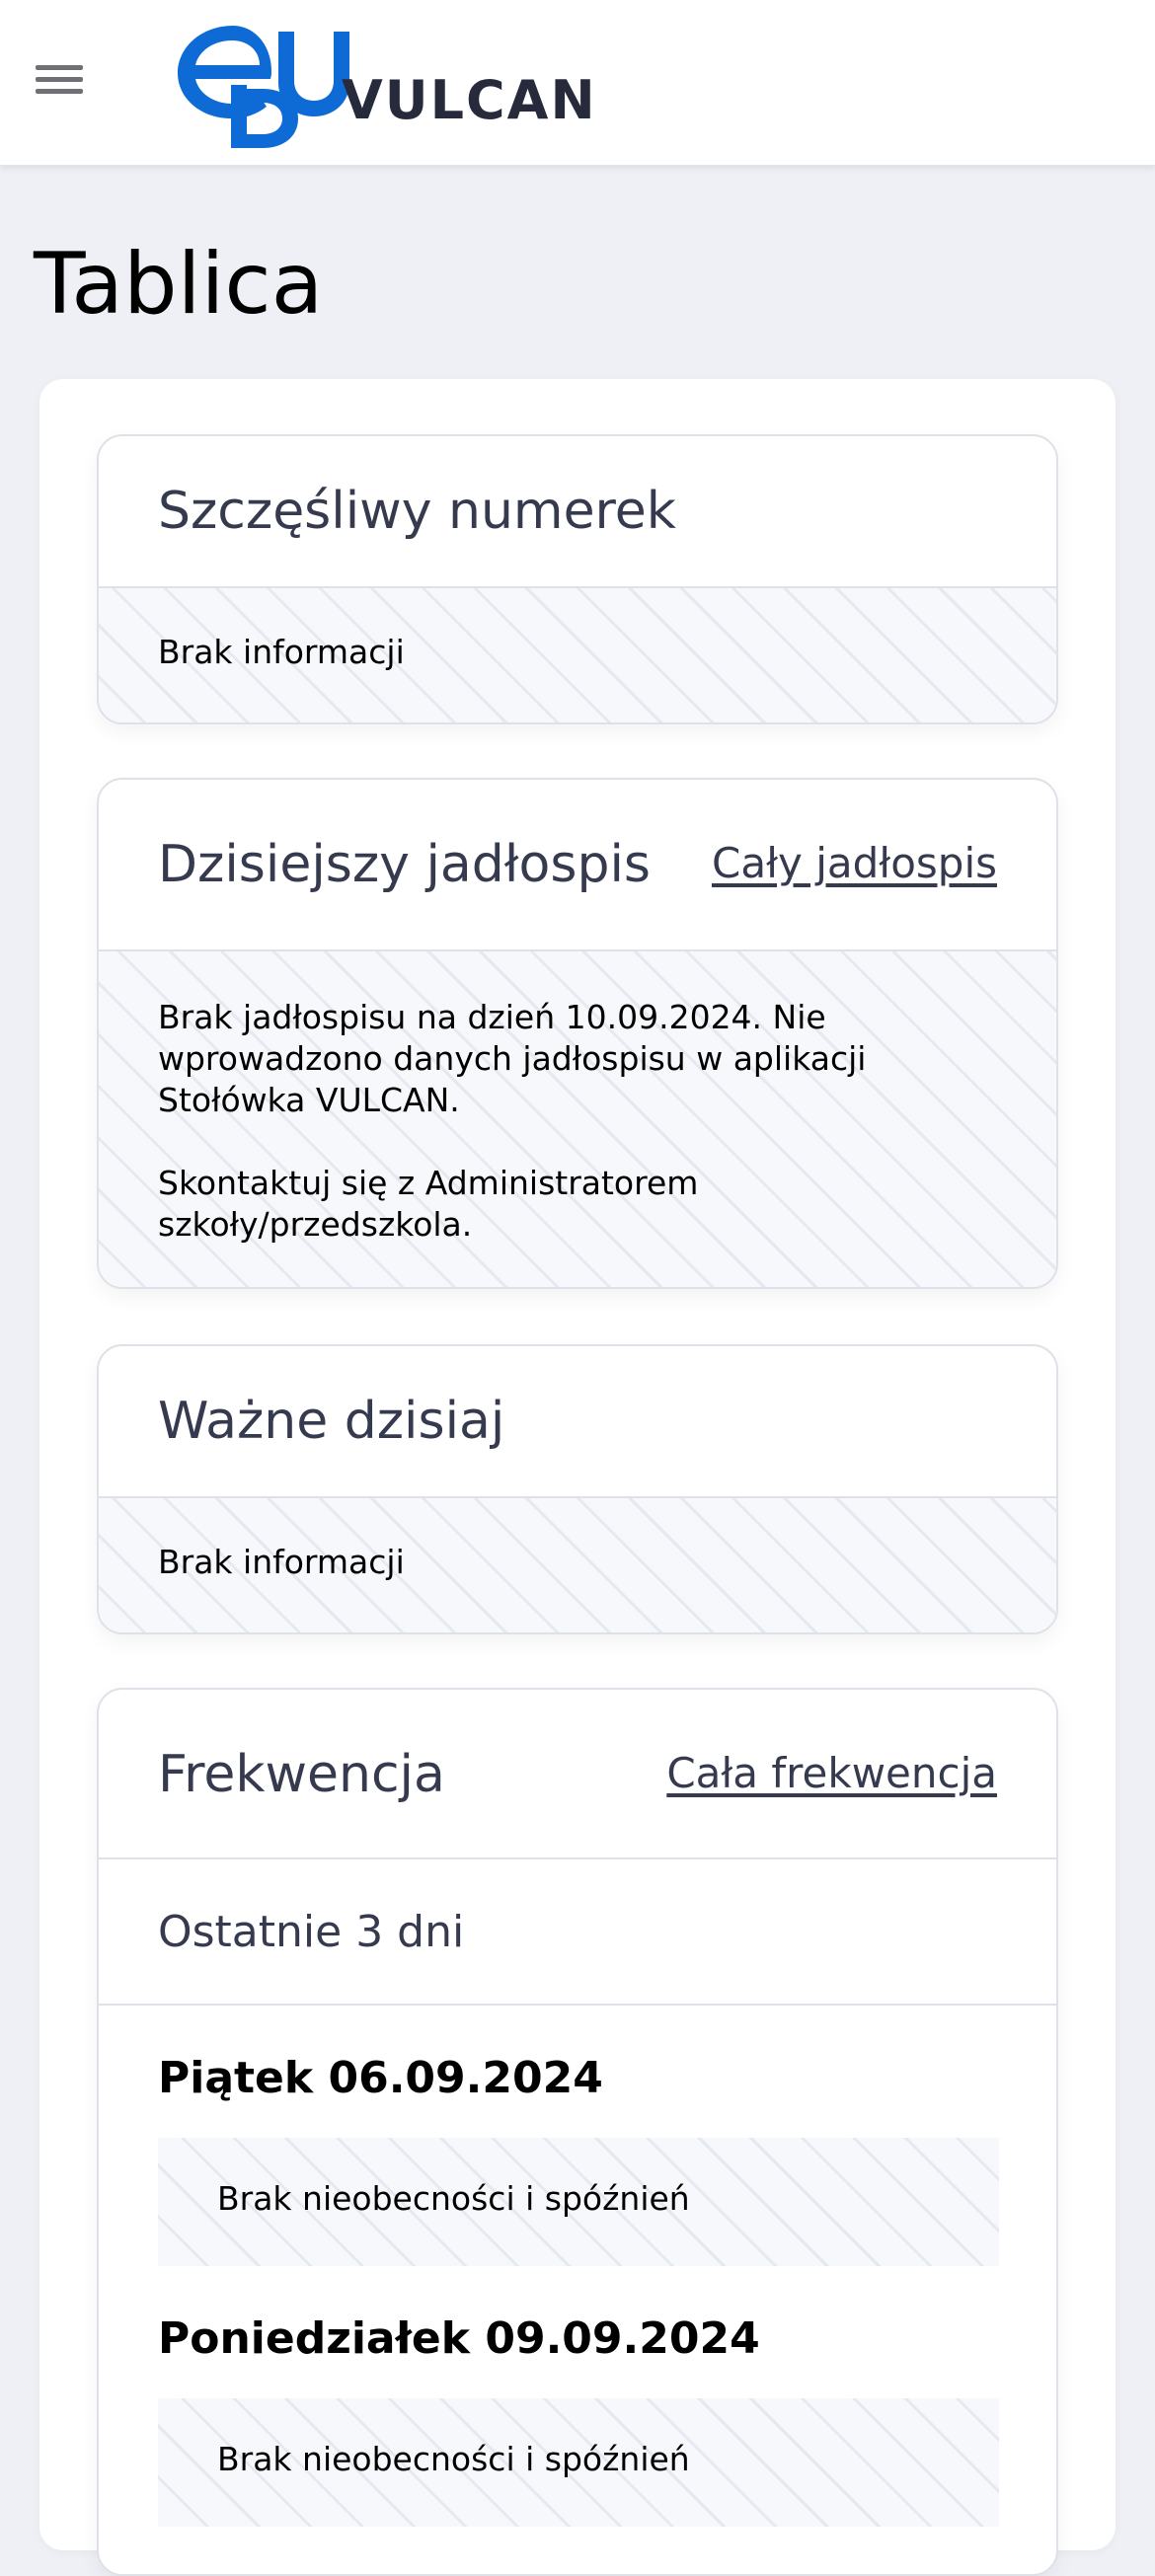 The width and height of the screenshot is (1155, 2576). I want to click on card-title: Szczęśliwy numerek, so click(417, 511).